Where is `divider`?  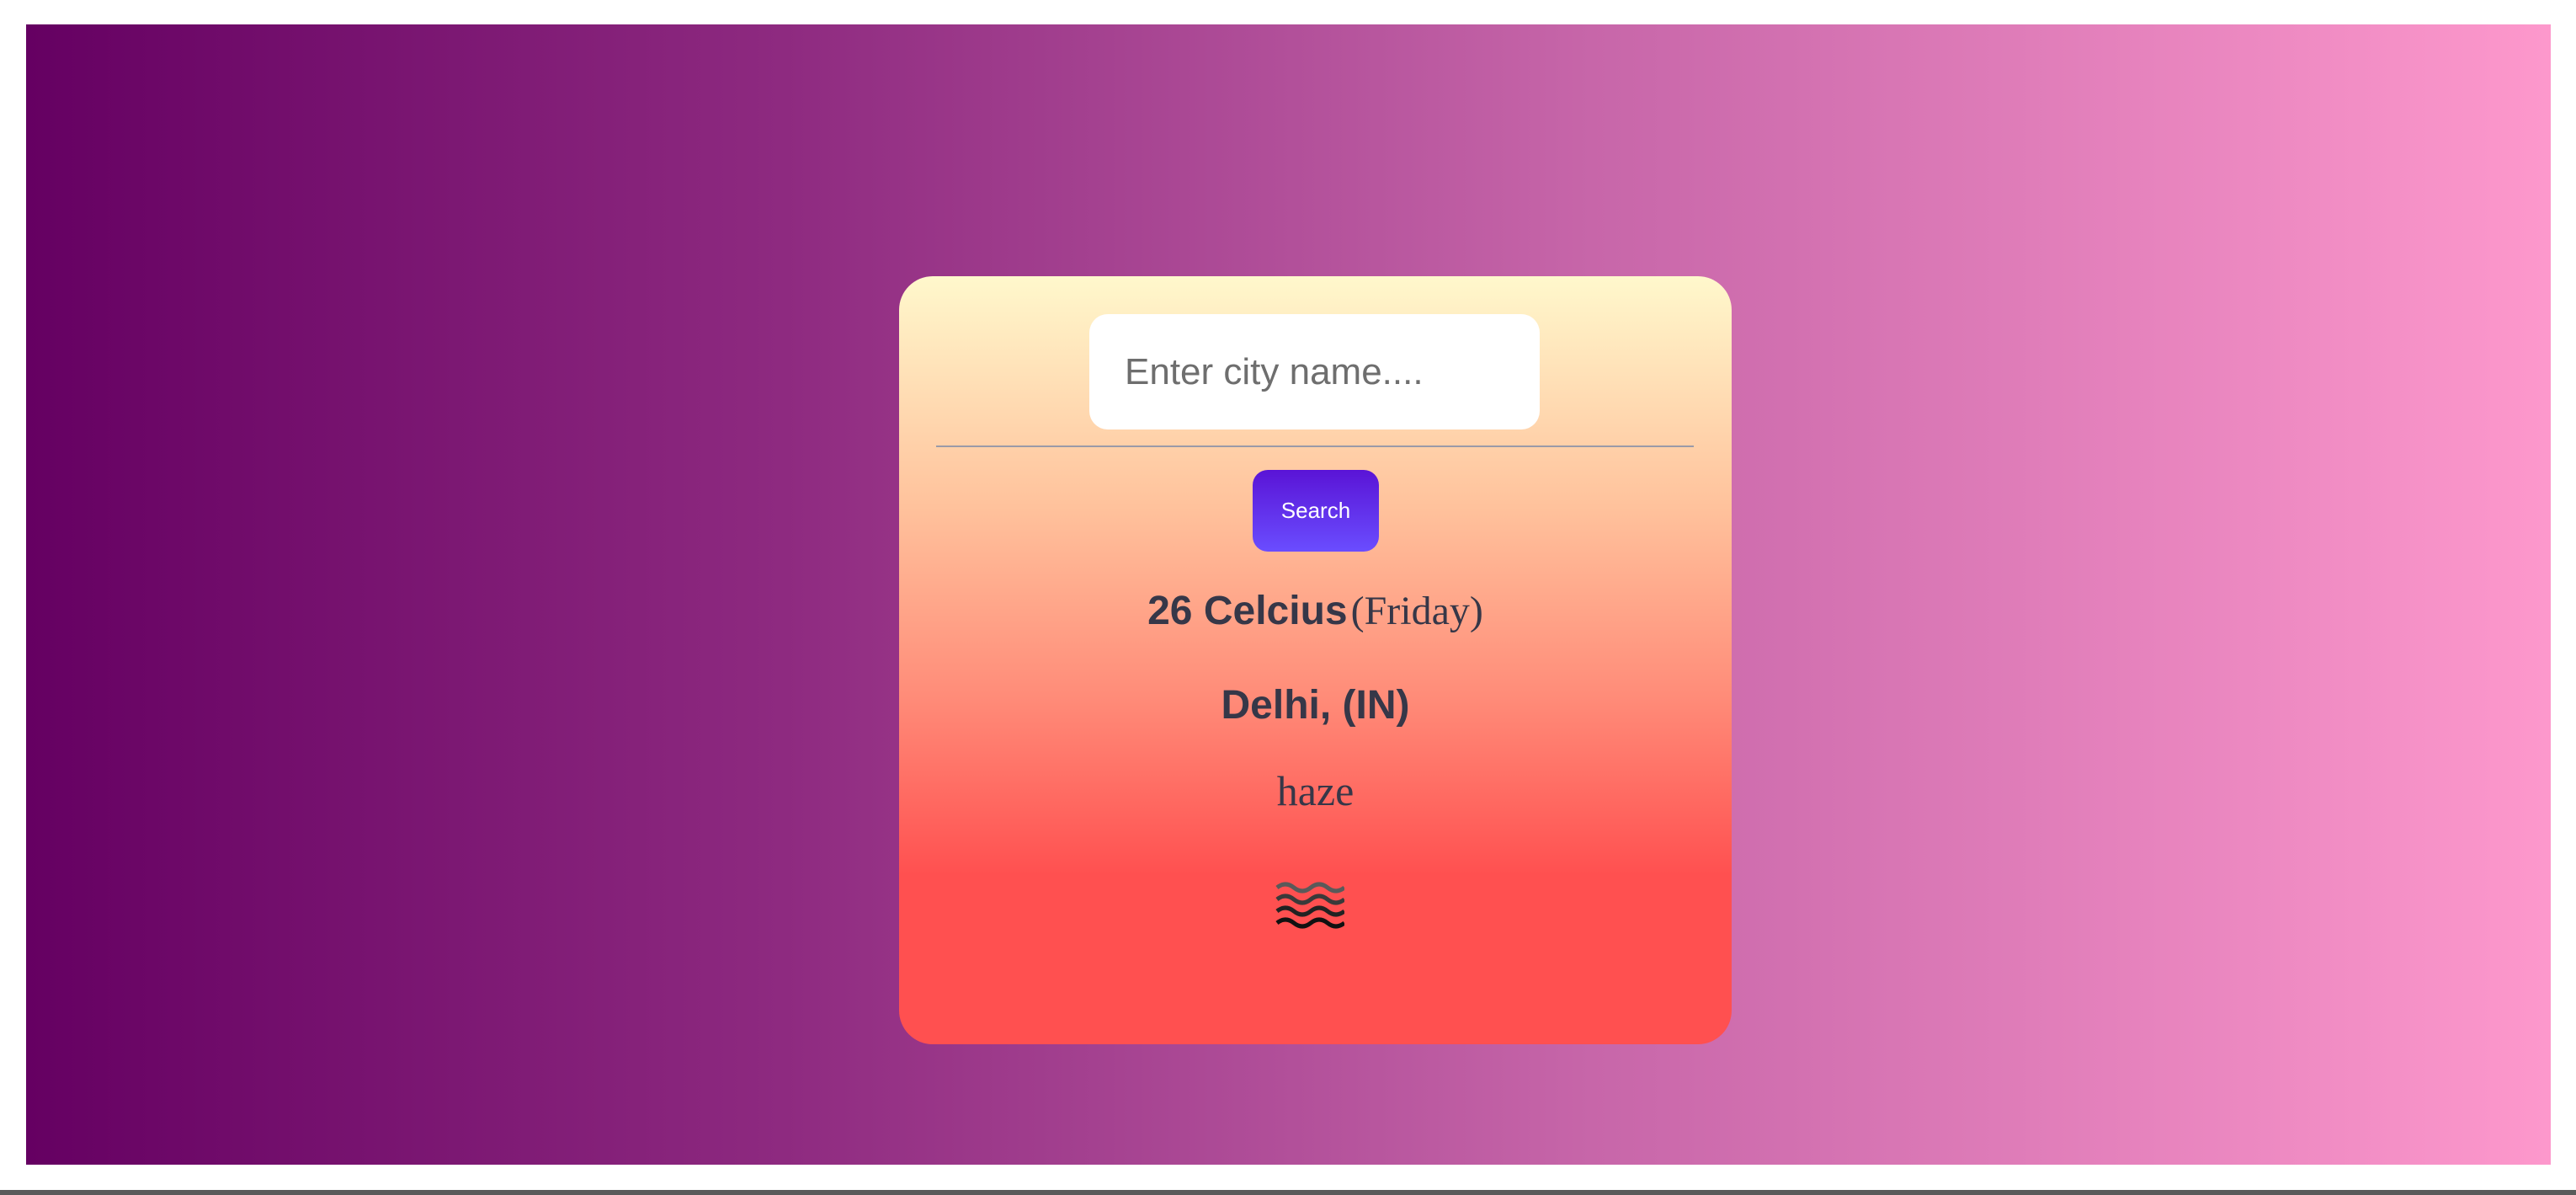 divider is located at coordinates (1315, 446).